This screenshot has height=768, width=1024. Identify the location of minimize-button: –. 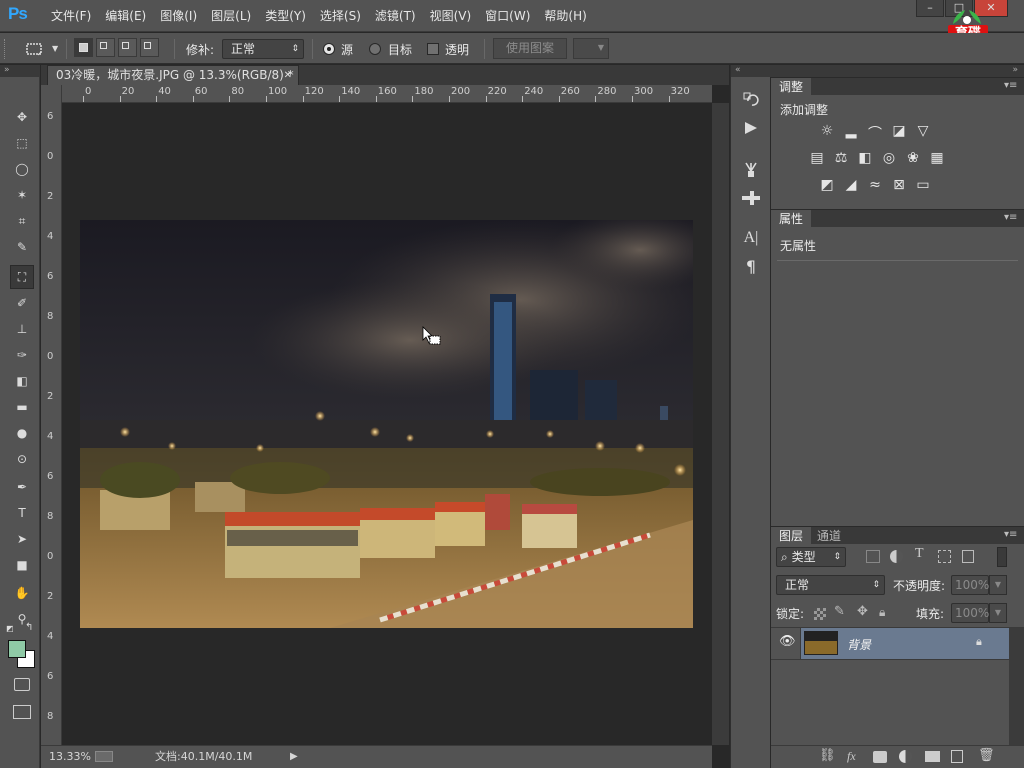
(930, 8).